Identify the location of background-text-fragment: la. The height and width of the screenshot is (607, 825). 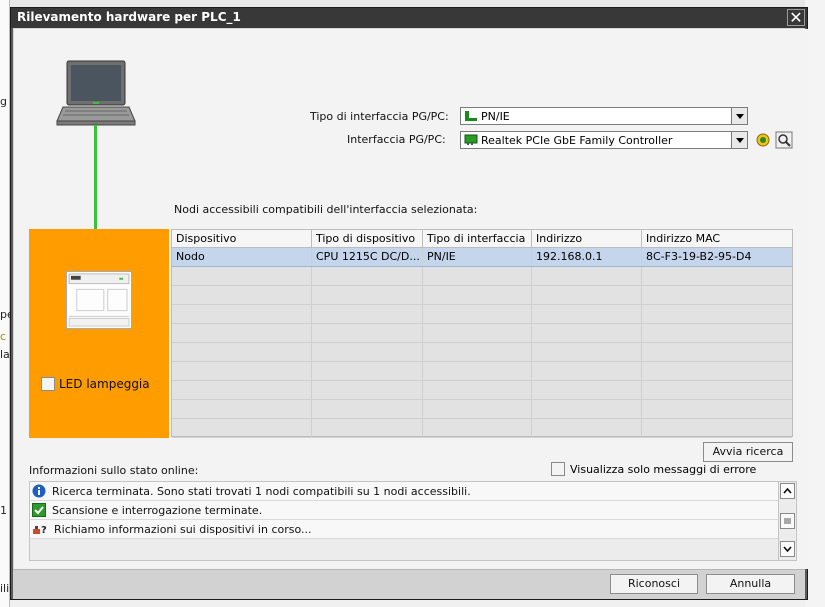
(5, 354).